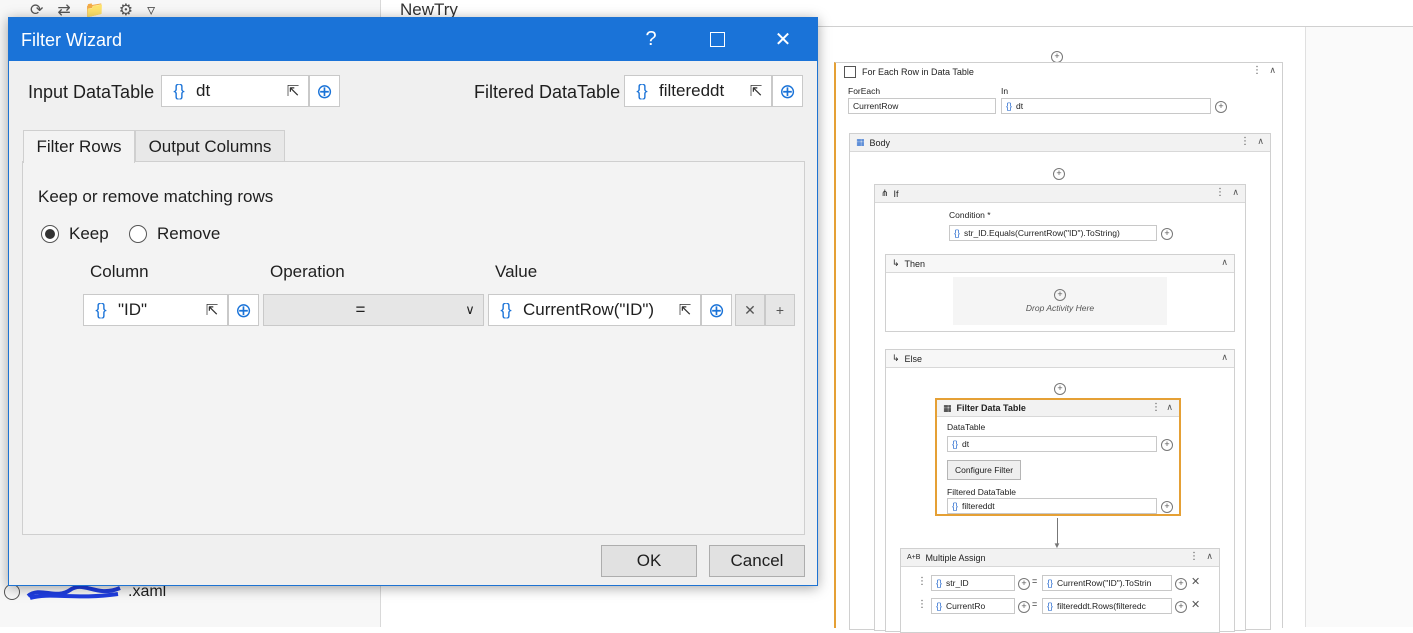 The height and width of the screenshot is (633, 1413). I want to click on redaction-scribble, so click(74, 592).